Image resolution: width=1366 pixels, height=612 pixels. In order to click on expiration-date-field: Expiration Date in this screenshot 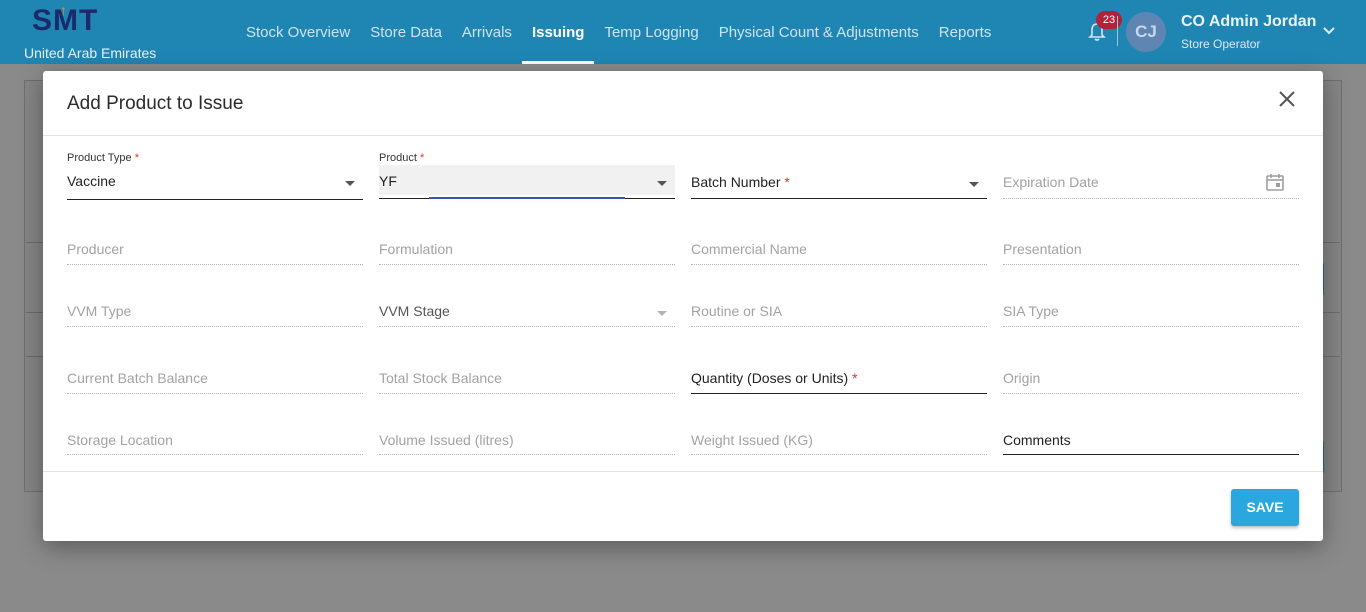, I will do `click(1151, 177)`.